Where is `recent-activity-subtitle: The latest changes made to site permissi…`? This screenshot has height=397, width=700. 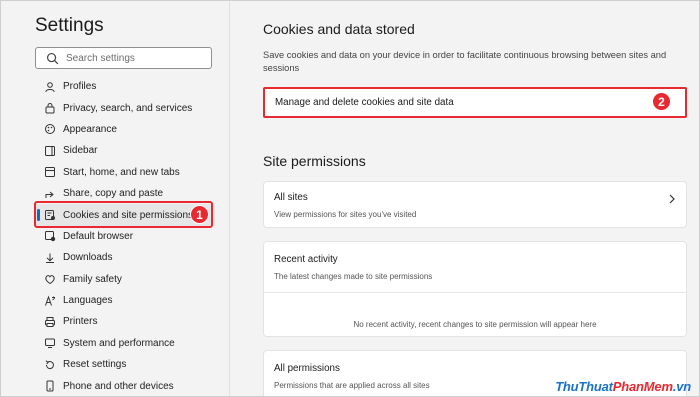
recent-activity-subtitle: The latest changes made to site permissi… is located at coordinates (353, 276).